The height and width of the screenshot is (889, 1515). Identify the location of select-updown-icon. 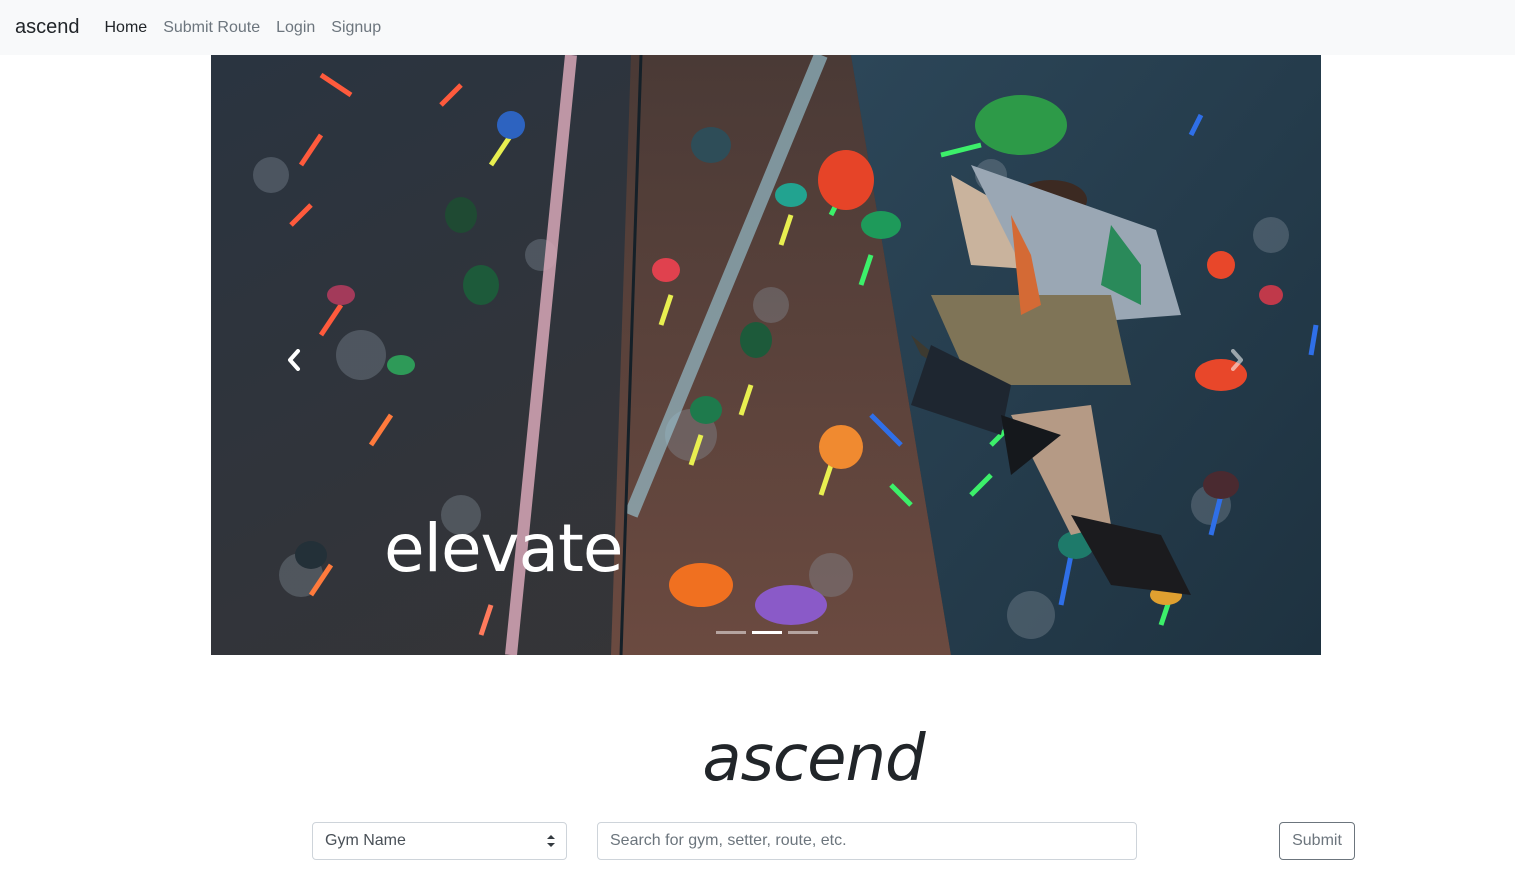
(551, 841).